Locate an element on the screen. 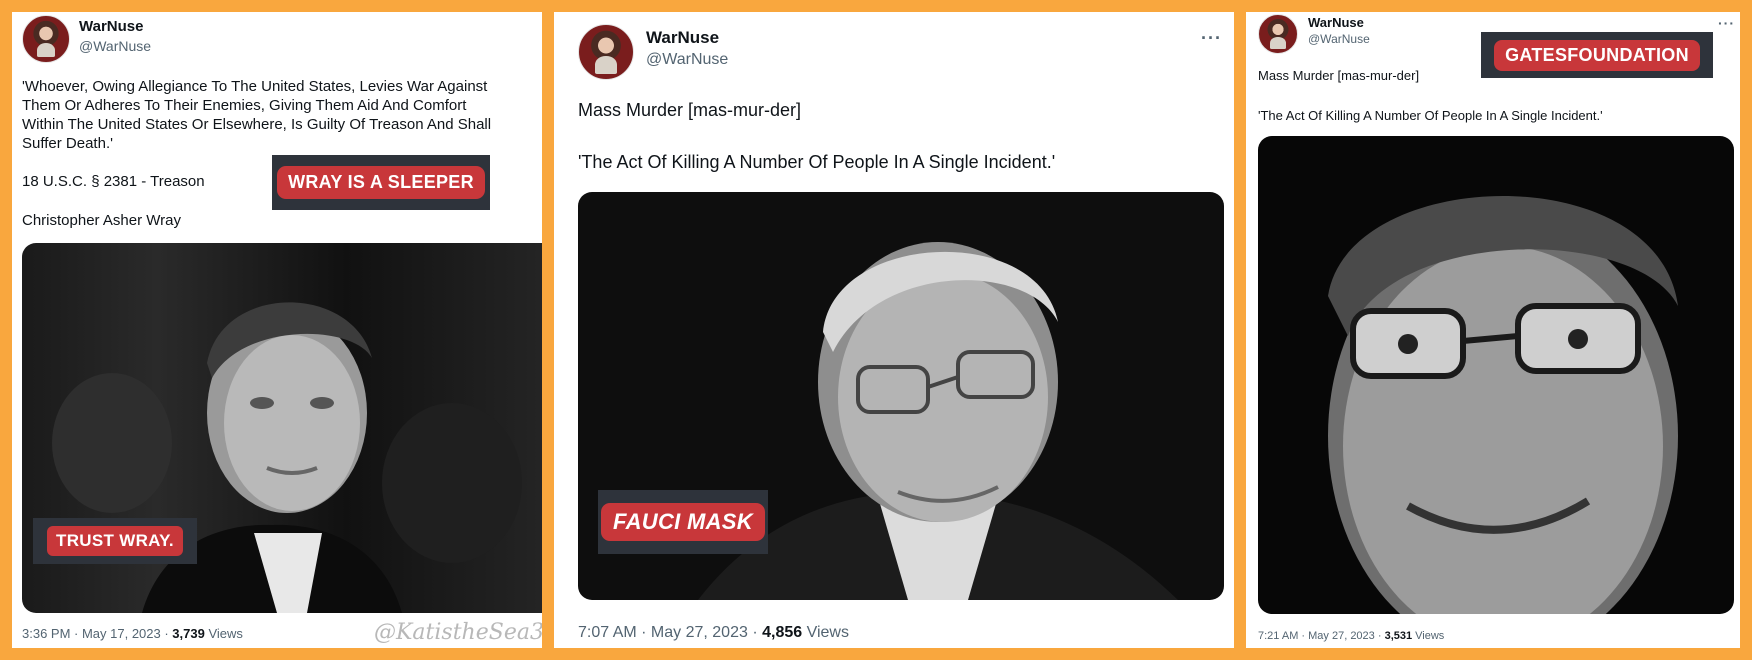 The width and height of the screenshot is (1752, 660). view-count: 3,531 is located at coordinates (1398, 636).